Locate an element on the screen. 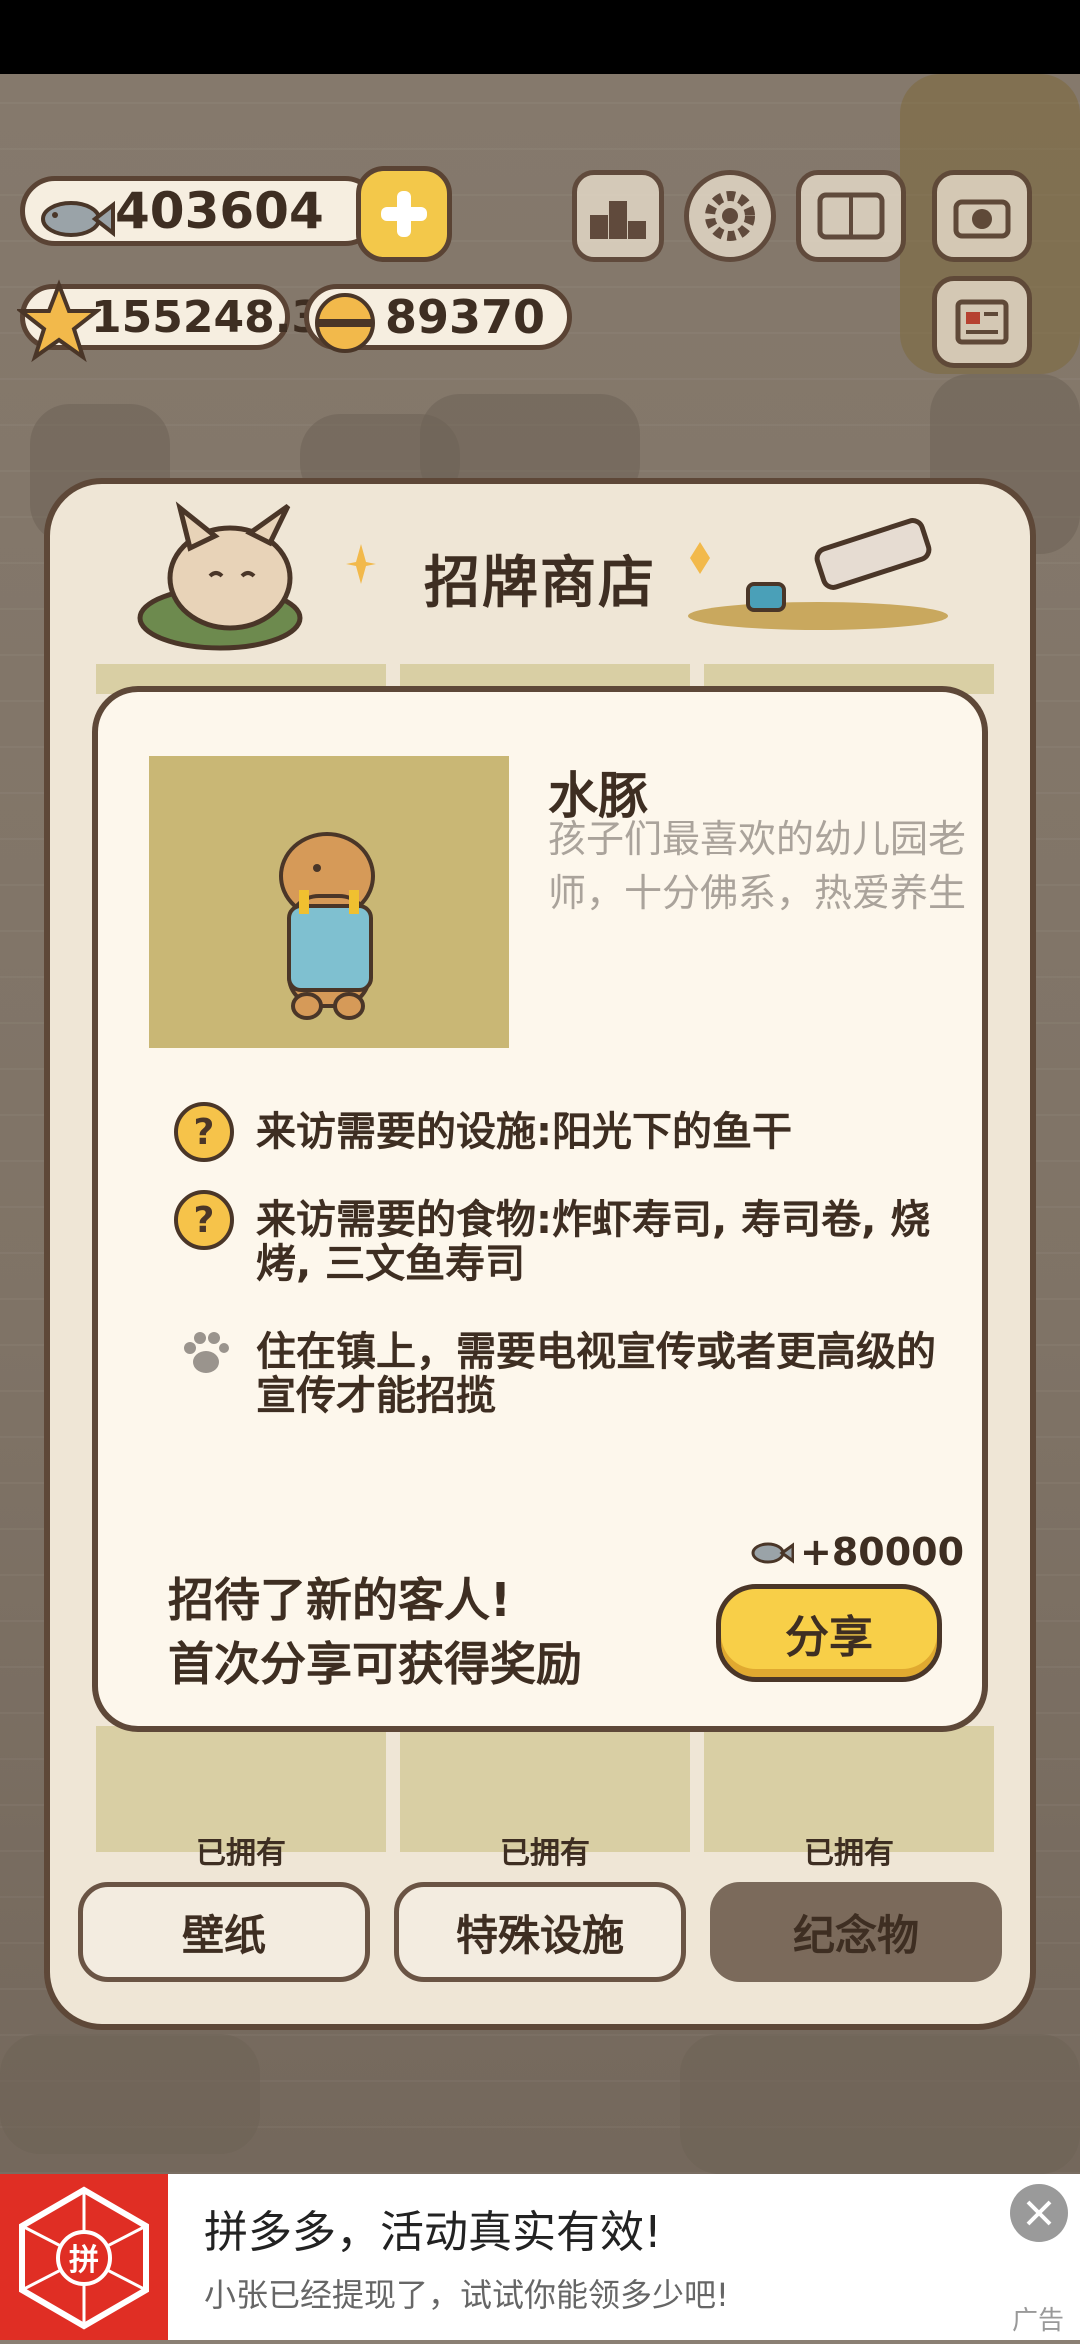 Image resolution: width=1080 pixels, height=2344 pixels. share-reward: +80000 is located at coordinates (857, 1552).